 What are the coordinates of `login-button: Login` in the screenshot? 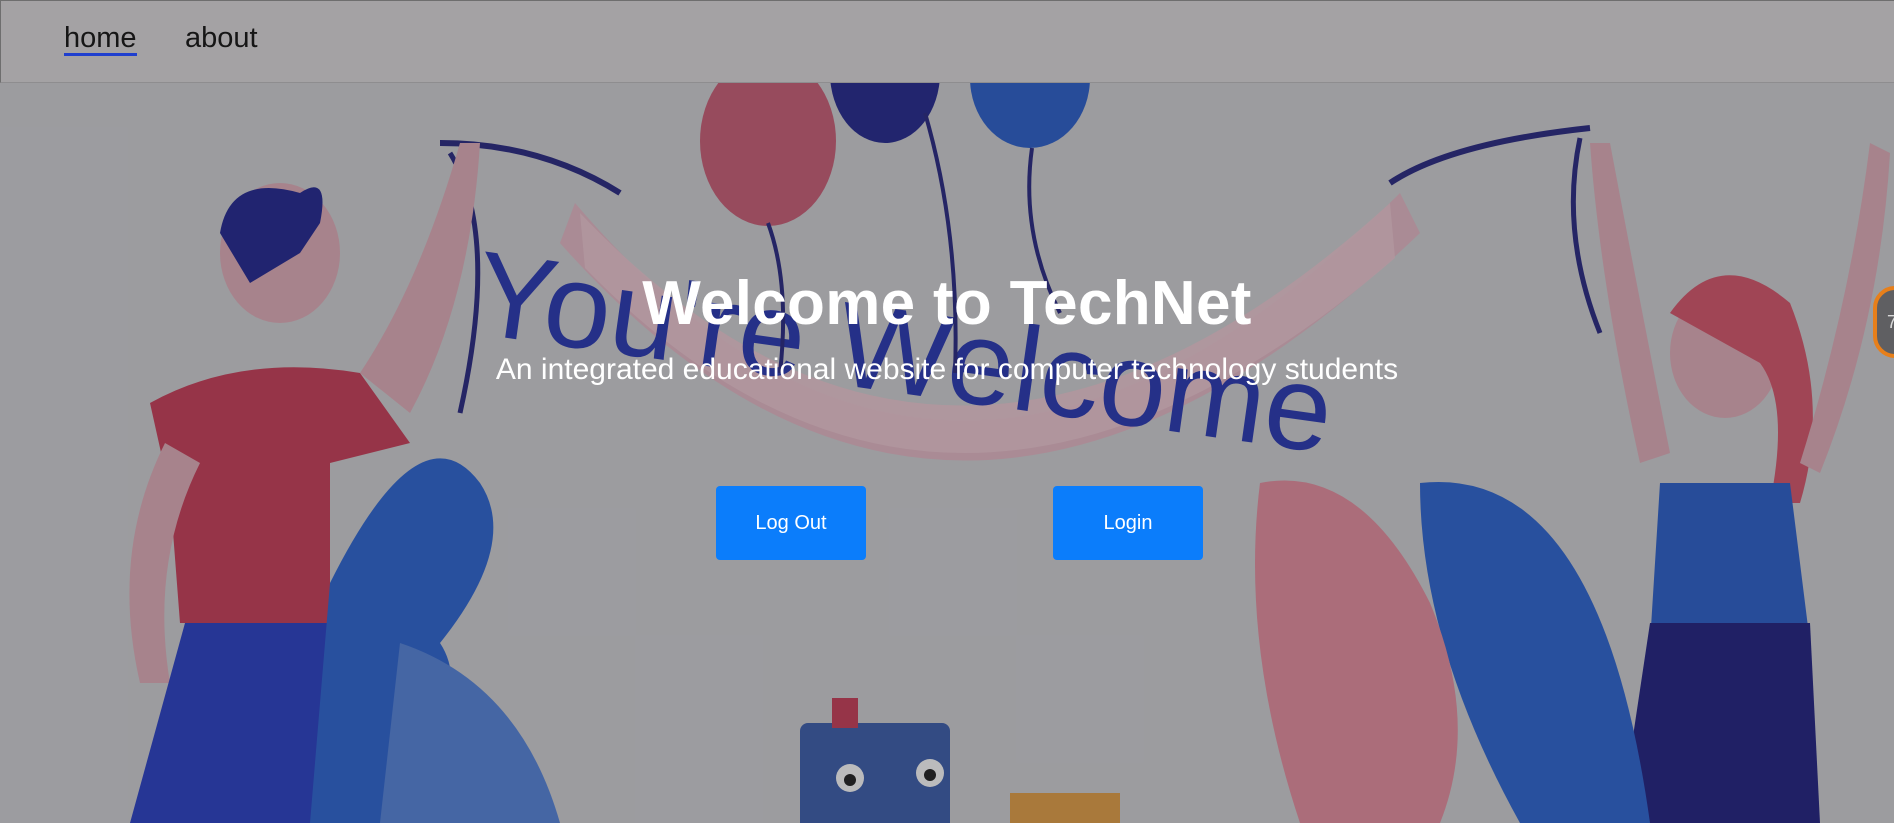 It's located at (1128, 523).